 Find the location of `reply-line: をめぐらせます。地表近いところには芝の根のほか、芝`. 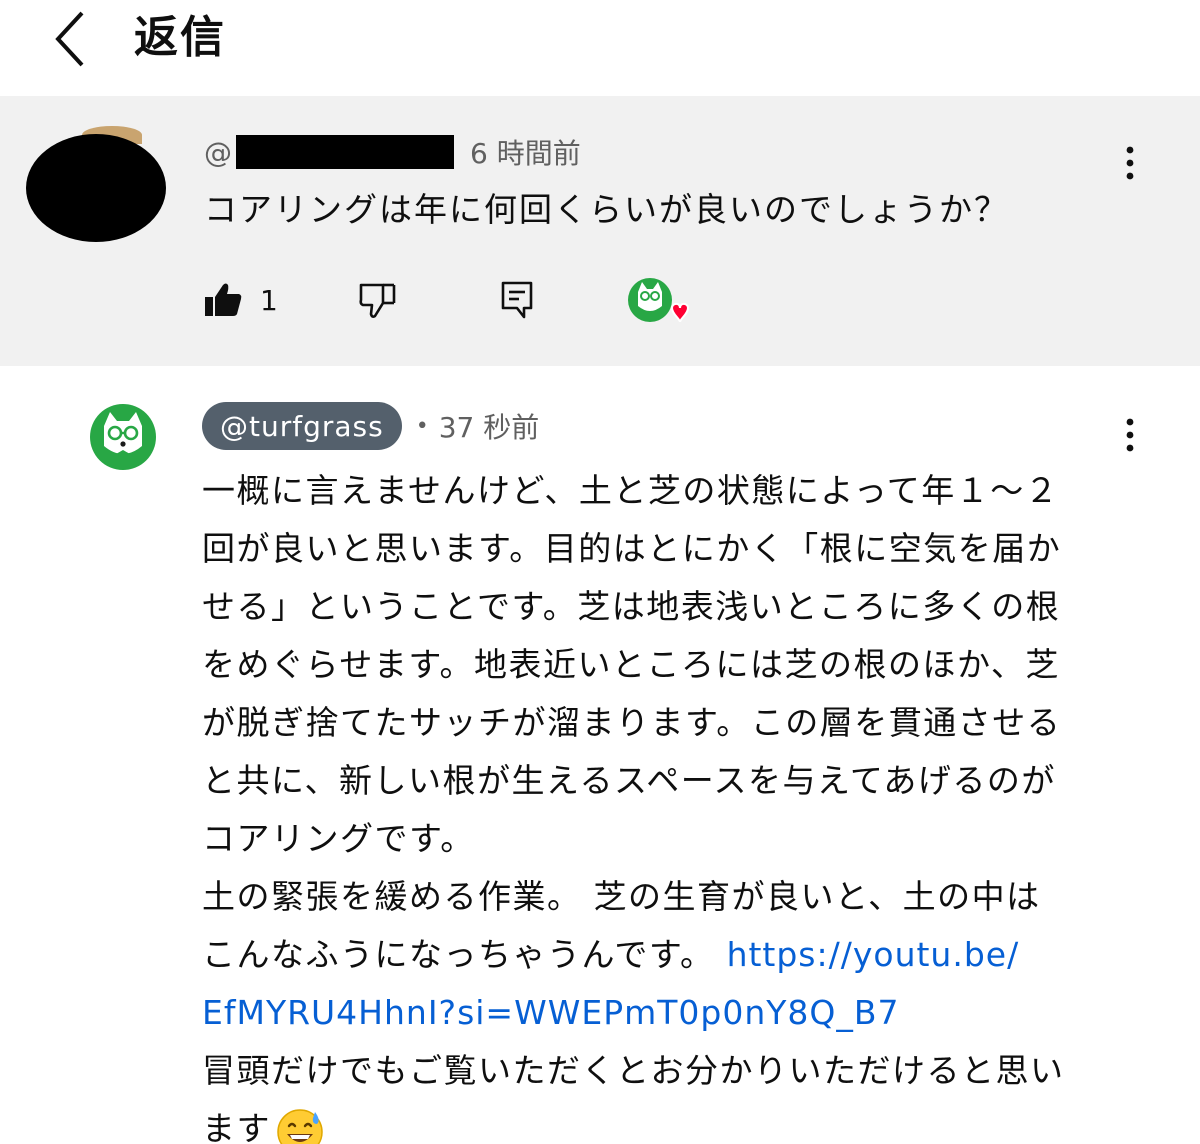

reply-line: をめぐらせます。地表近いところには芝の根のほか、芝 is located at coordinates (631, 664).